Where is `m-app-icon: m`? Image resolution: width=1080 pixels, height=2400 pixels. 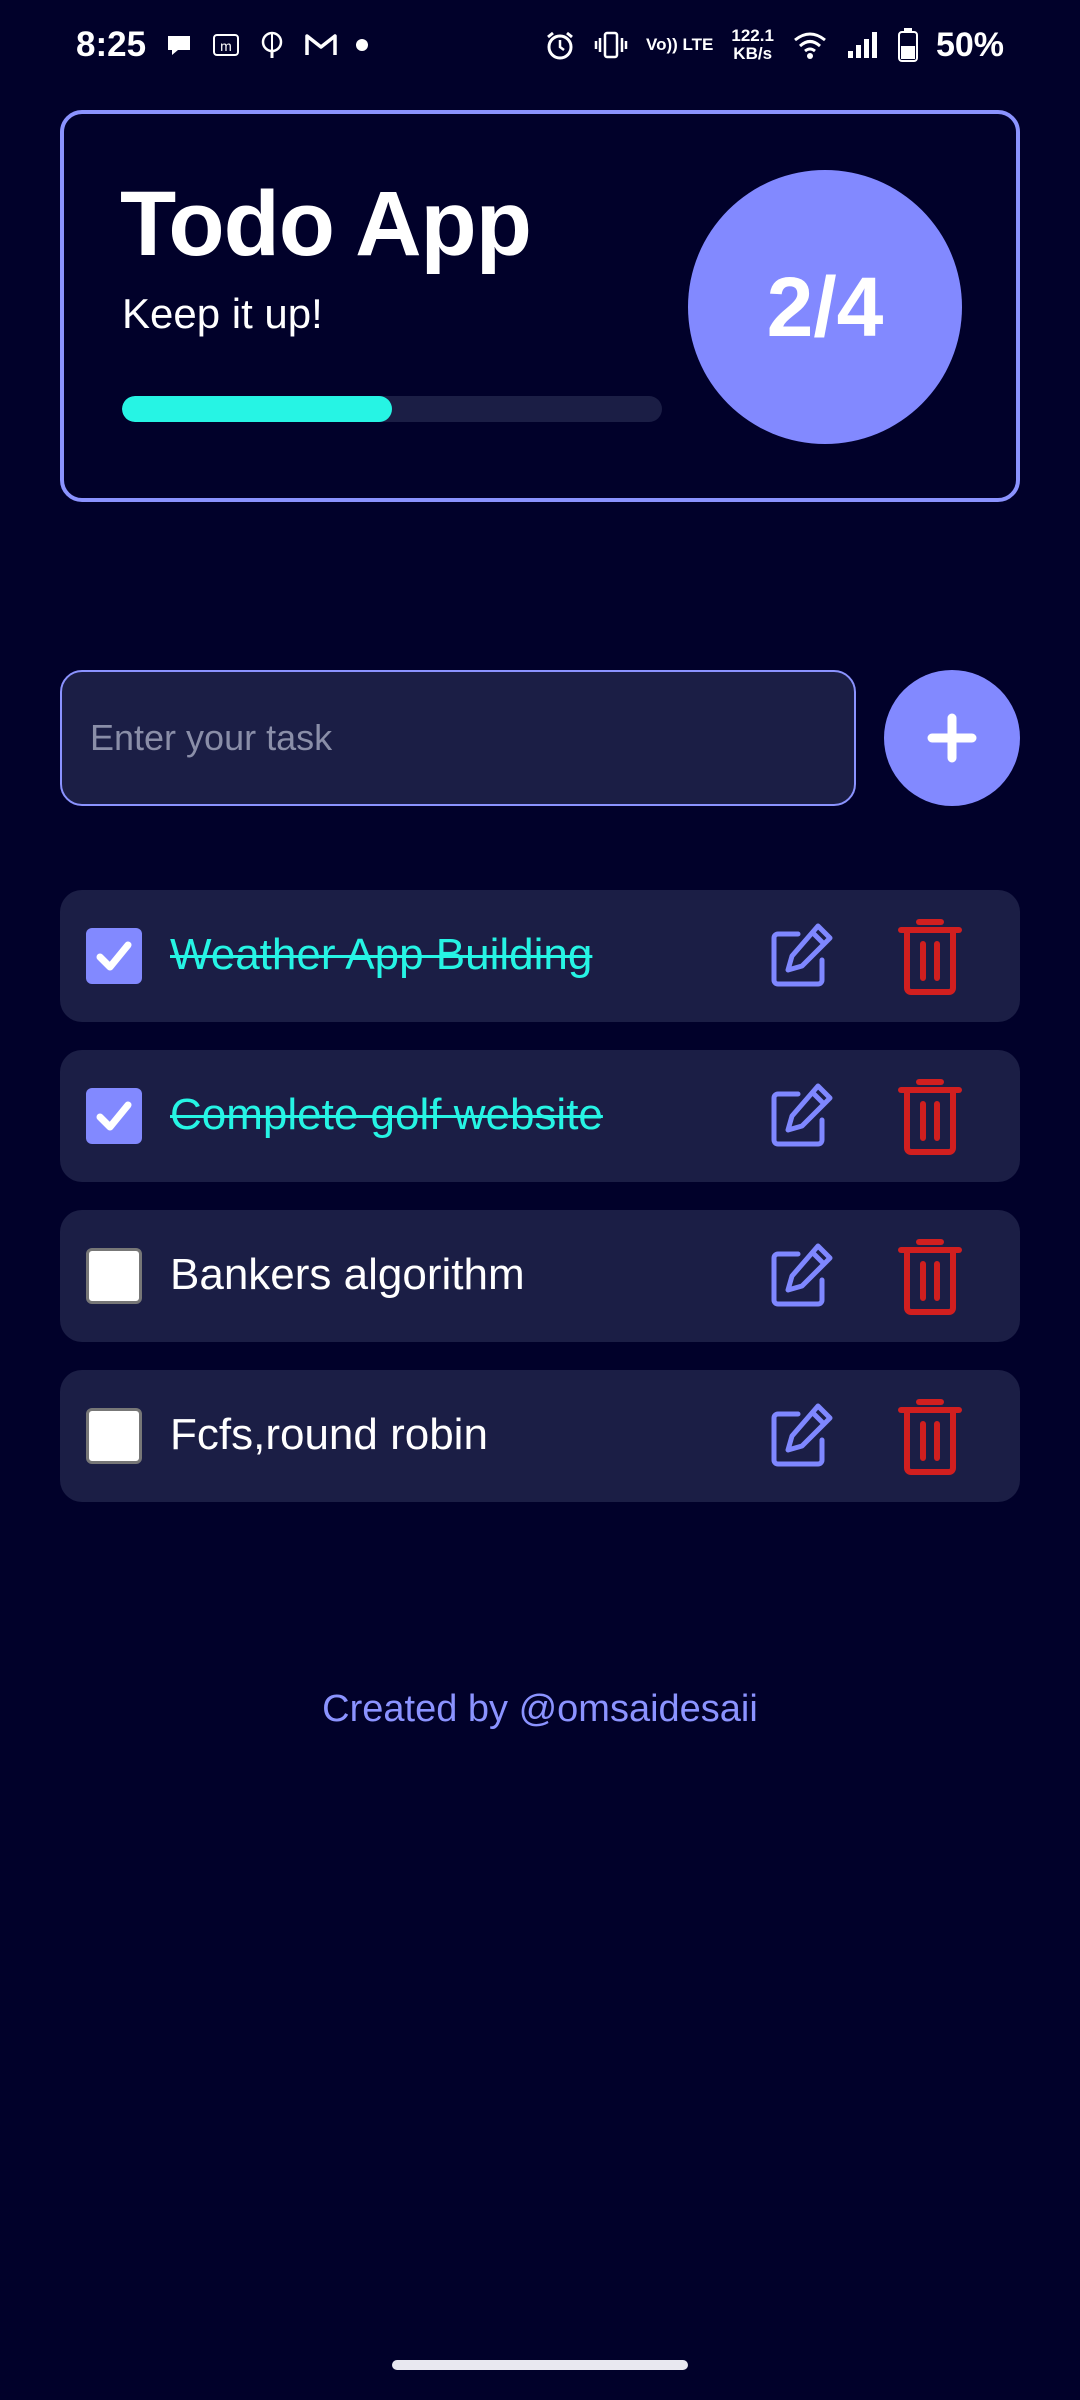 m-app-icon: m is located at coordinates (226, 45).